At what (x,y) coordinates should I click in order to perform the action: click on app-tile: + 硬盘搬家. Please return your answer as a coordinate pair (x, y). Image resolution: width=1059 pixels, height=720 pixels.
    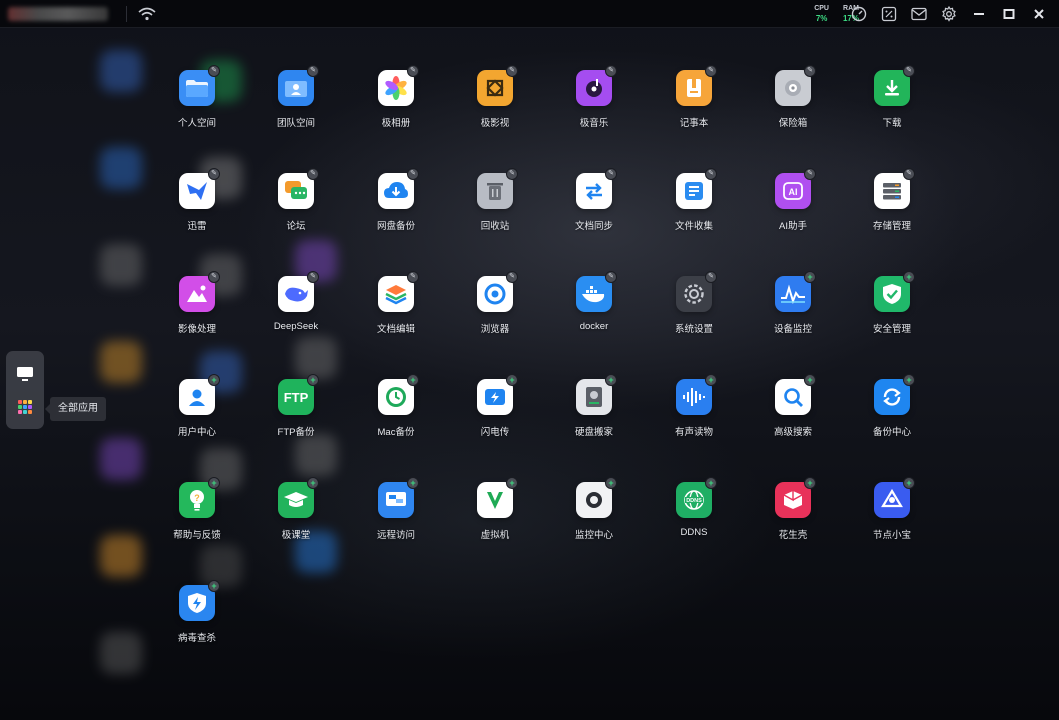
    Looking at the image, I should click on (594, 421).